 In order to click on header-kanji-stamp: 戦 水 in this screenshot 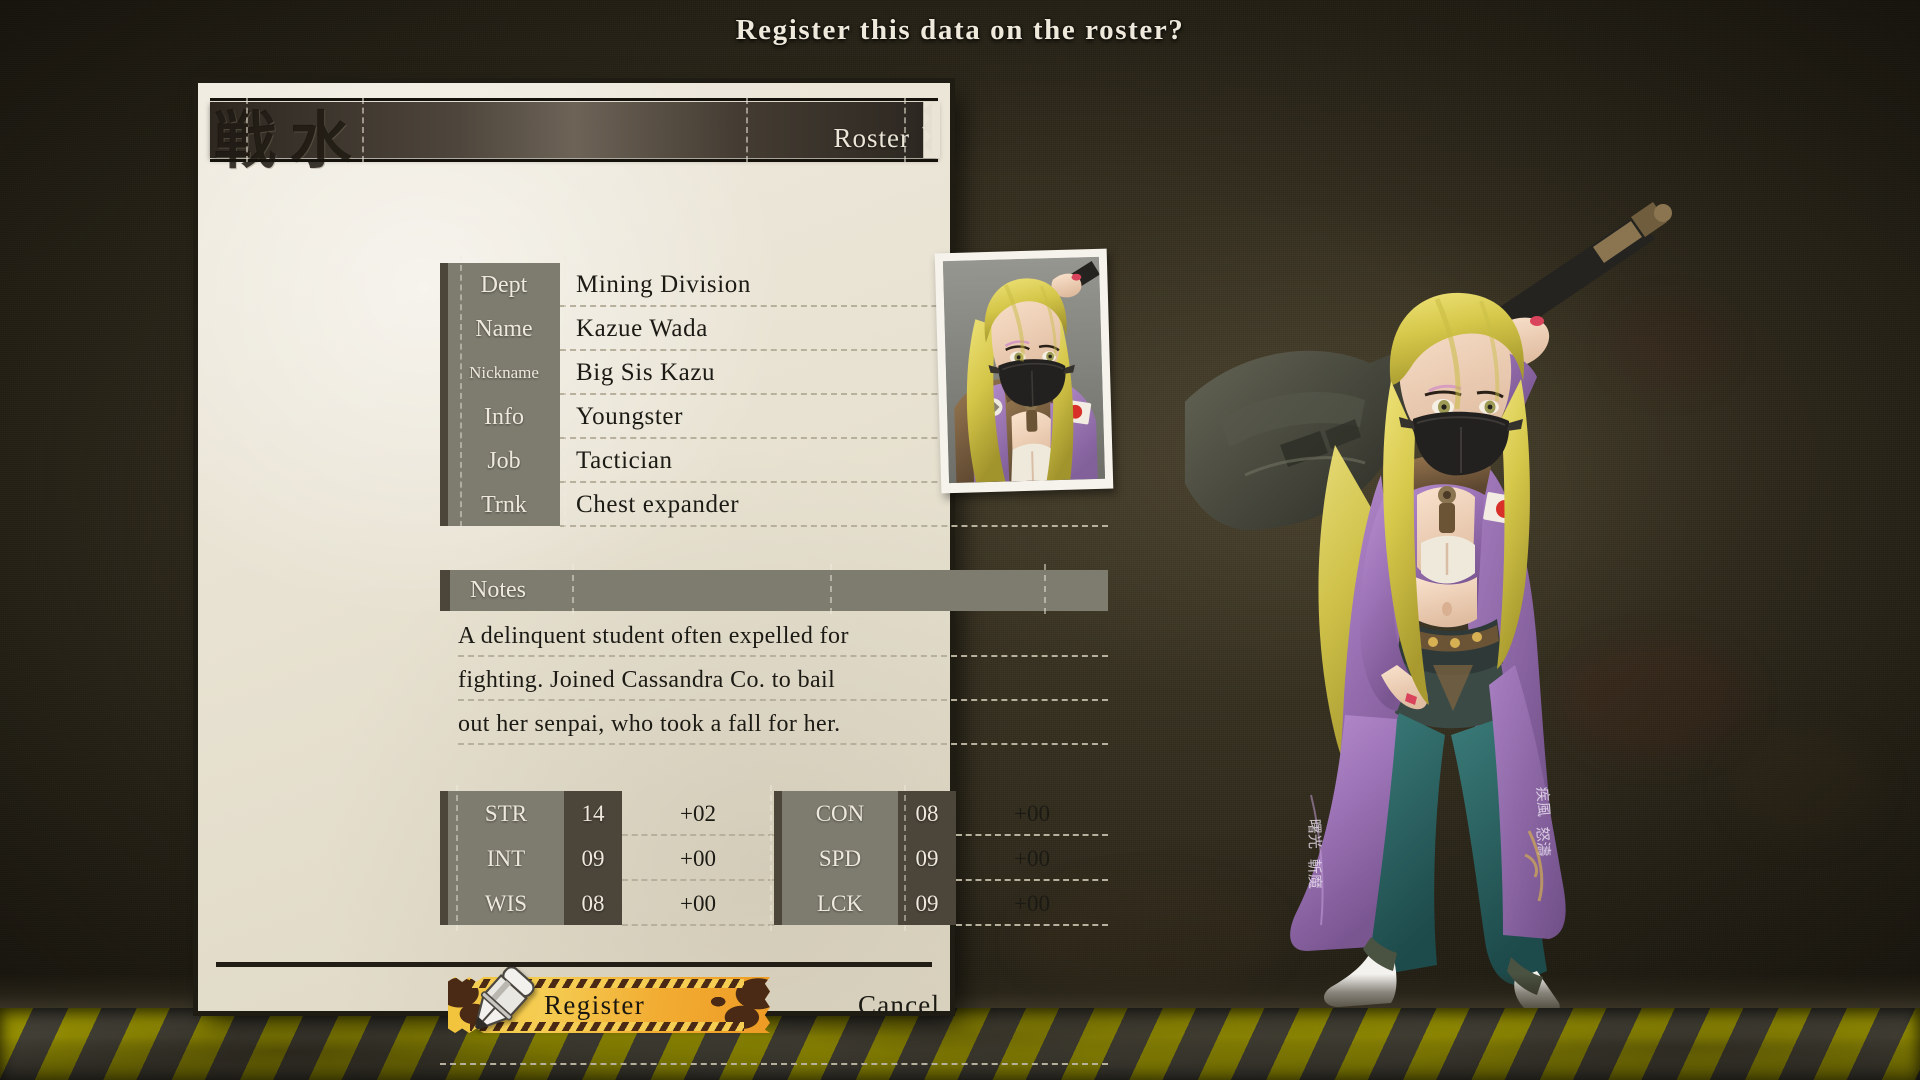, I will do `click(283, 140)`.